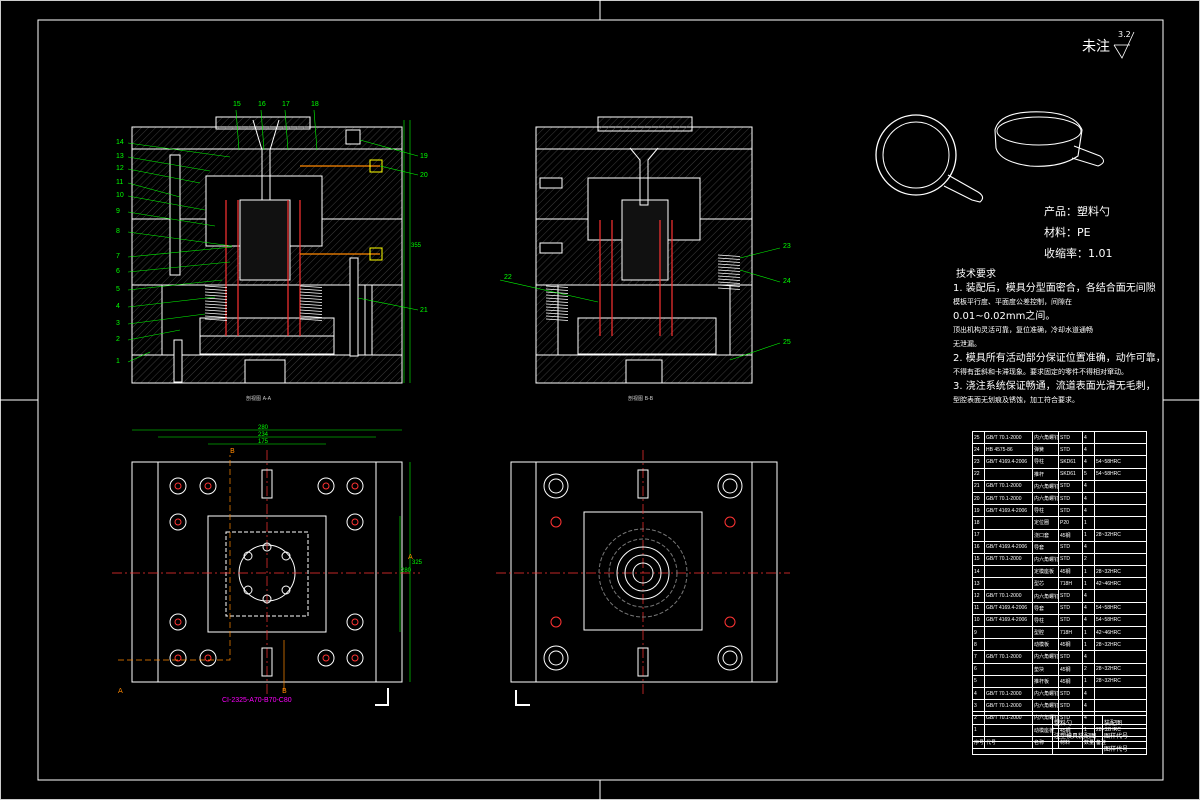 Image resolution: width=1200 pixels, height=800 pixels. I want to click on dim-top-3: 175, so click(263, 442).